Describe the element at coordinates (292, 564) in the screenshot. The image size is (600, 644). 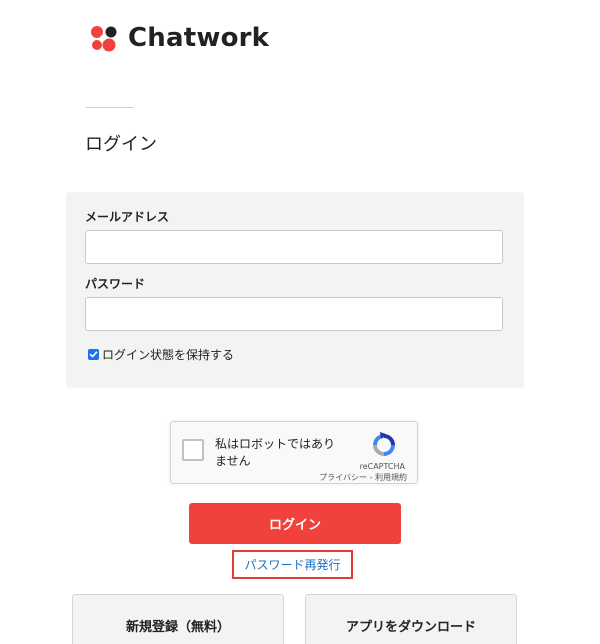
I see `password-reset-link: パスワード再発行` at that location.